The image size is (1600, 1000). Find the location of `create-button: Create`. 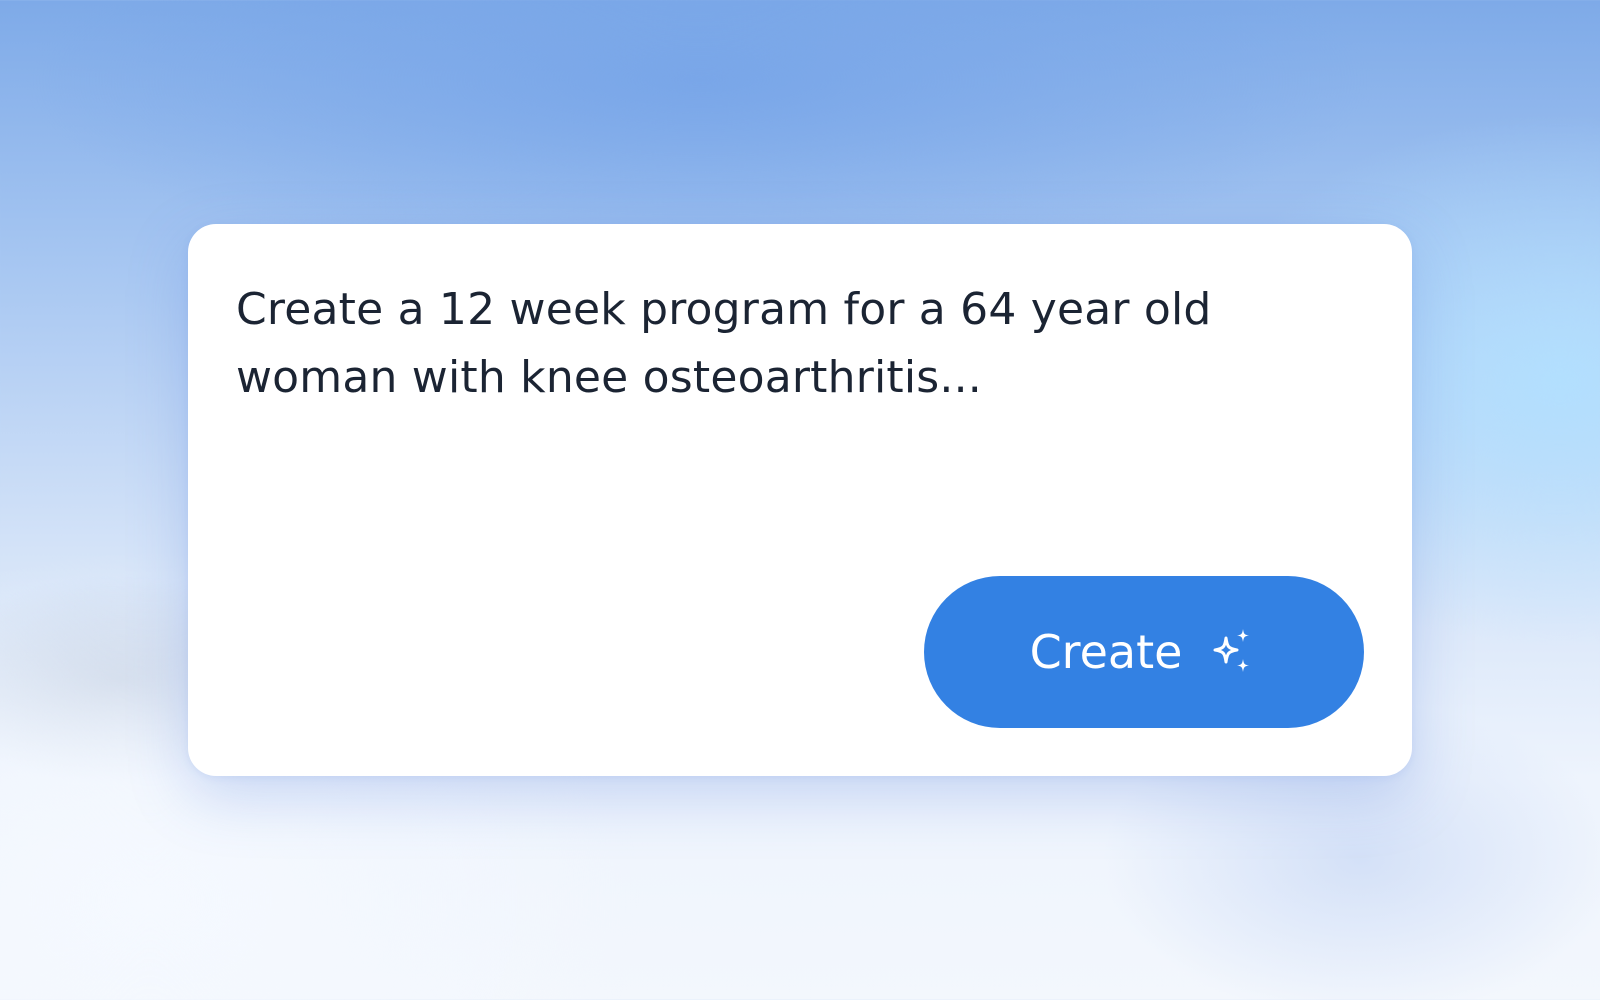

create-button: Create is located at coordinates (1144, 652).